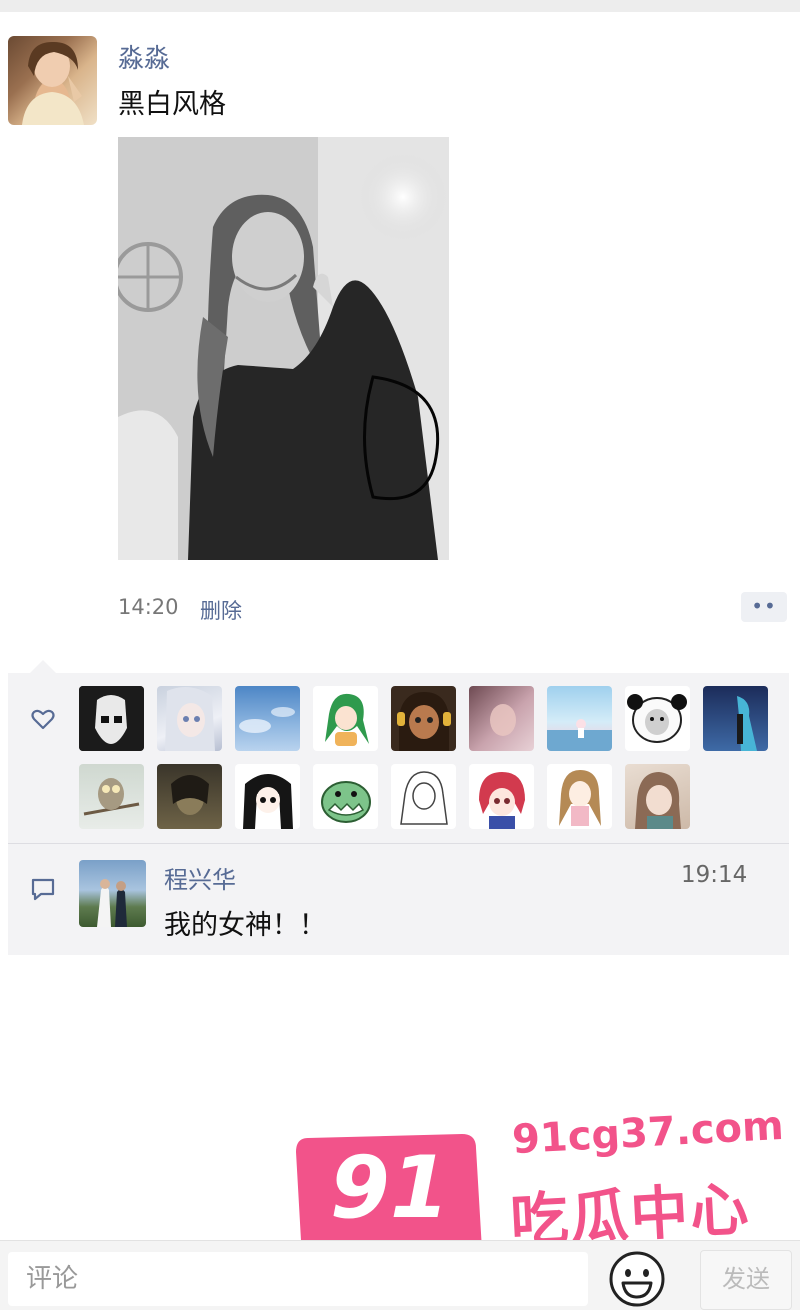  Describe the element at coordinates (647, 1133) in the screenshot. I see `watermark-url: 91cg37.com` at that location.